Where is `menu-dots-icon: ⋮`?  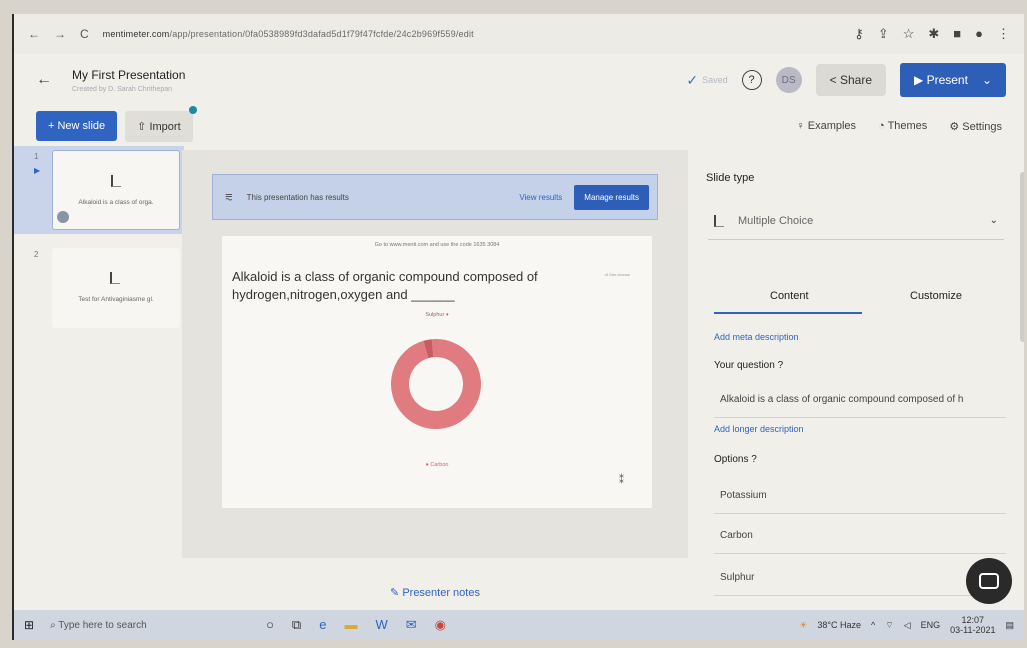 menu-dots-icon: ⋮ is located at coordinates (1003, 34).